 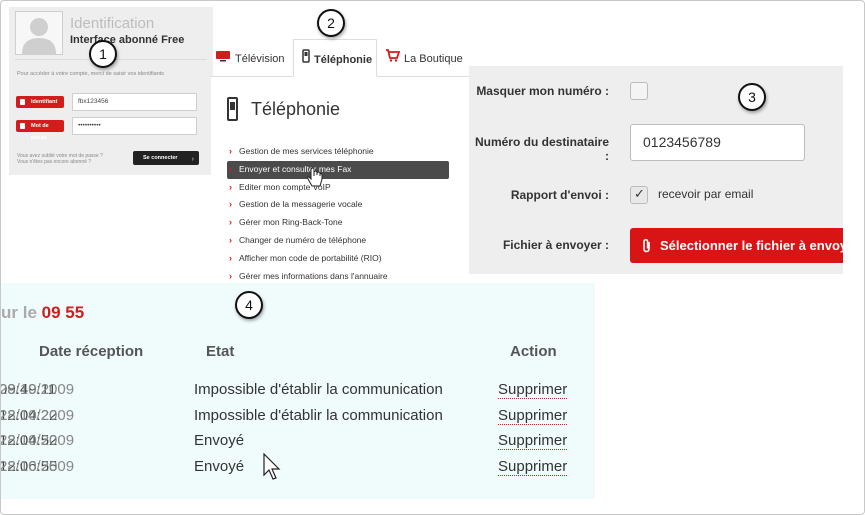 I want to click on menu-item-label: Gérer mon Ring-Back-Tone, so click(x=291, y=222).